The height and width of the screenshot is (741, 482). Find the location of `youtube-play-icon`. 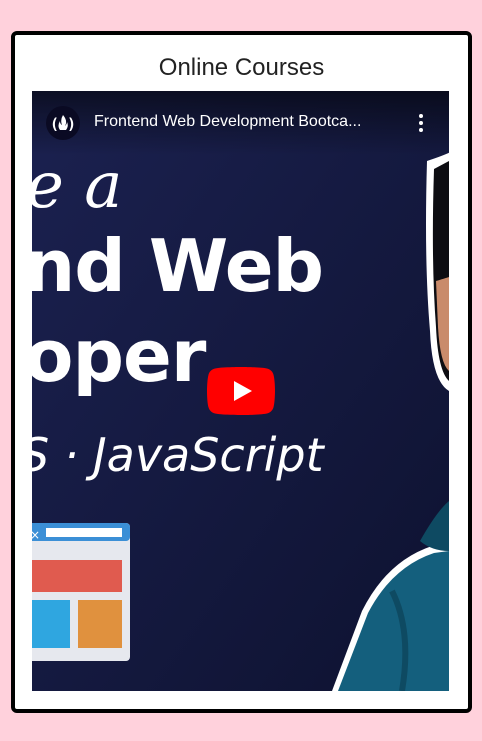

youtube-play-icon is located at coordinates (241, 391).